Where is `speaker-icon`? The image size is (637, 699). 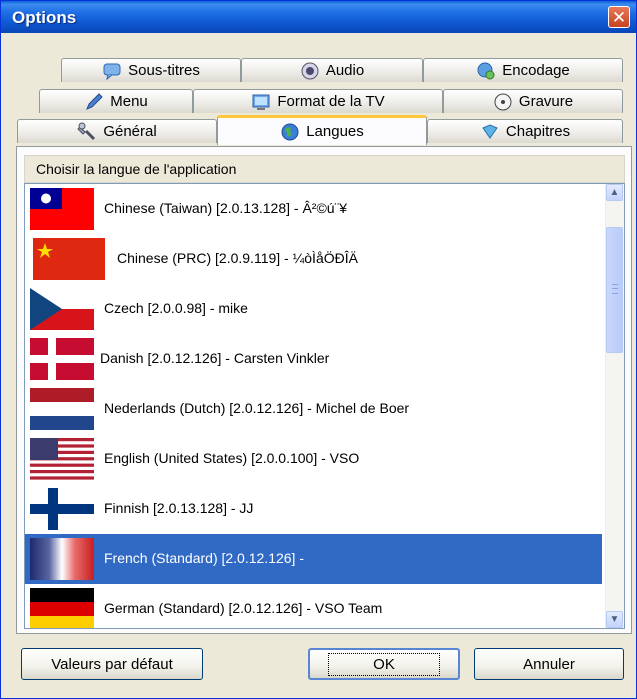 speaker-icon is located at coordinates (310, 70).